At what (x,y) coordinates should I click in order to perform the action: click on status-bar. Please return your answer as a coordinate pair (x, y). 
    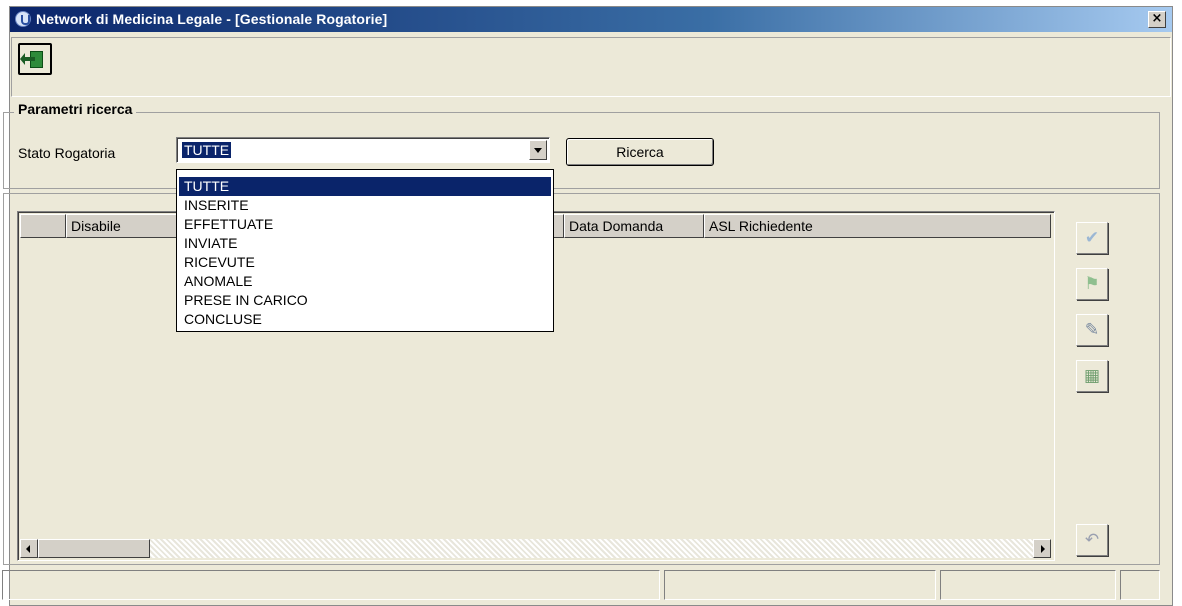
    Looking at the image, I should click on (582, 585).